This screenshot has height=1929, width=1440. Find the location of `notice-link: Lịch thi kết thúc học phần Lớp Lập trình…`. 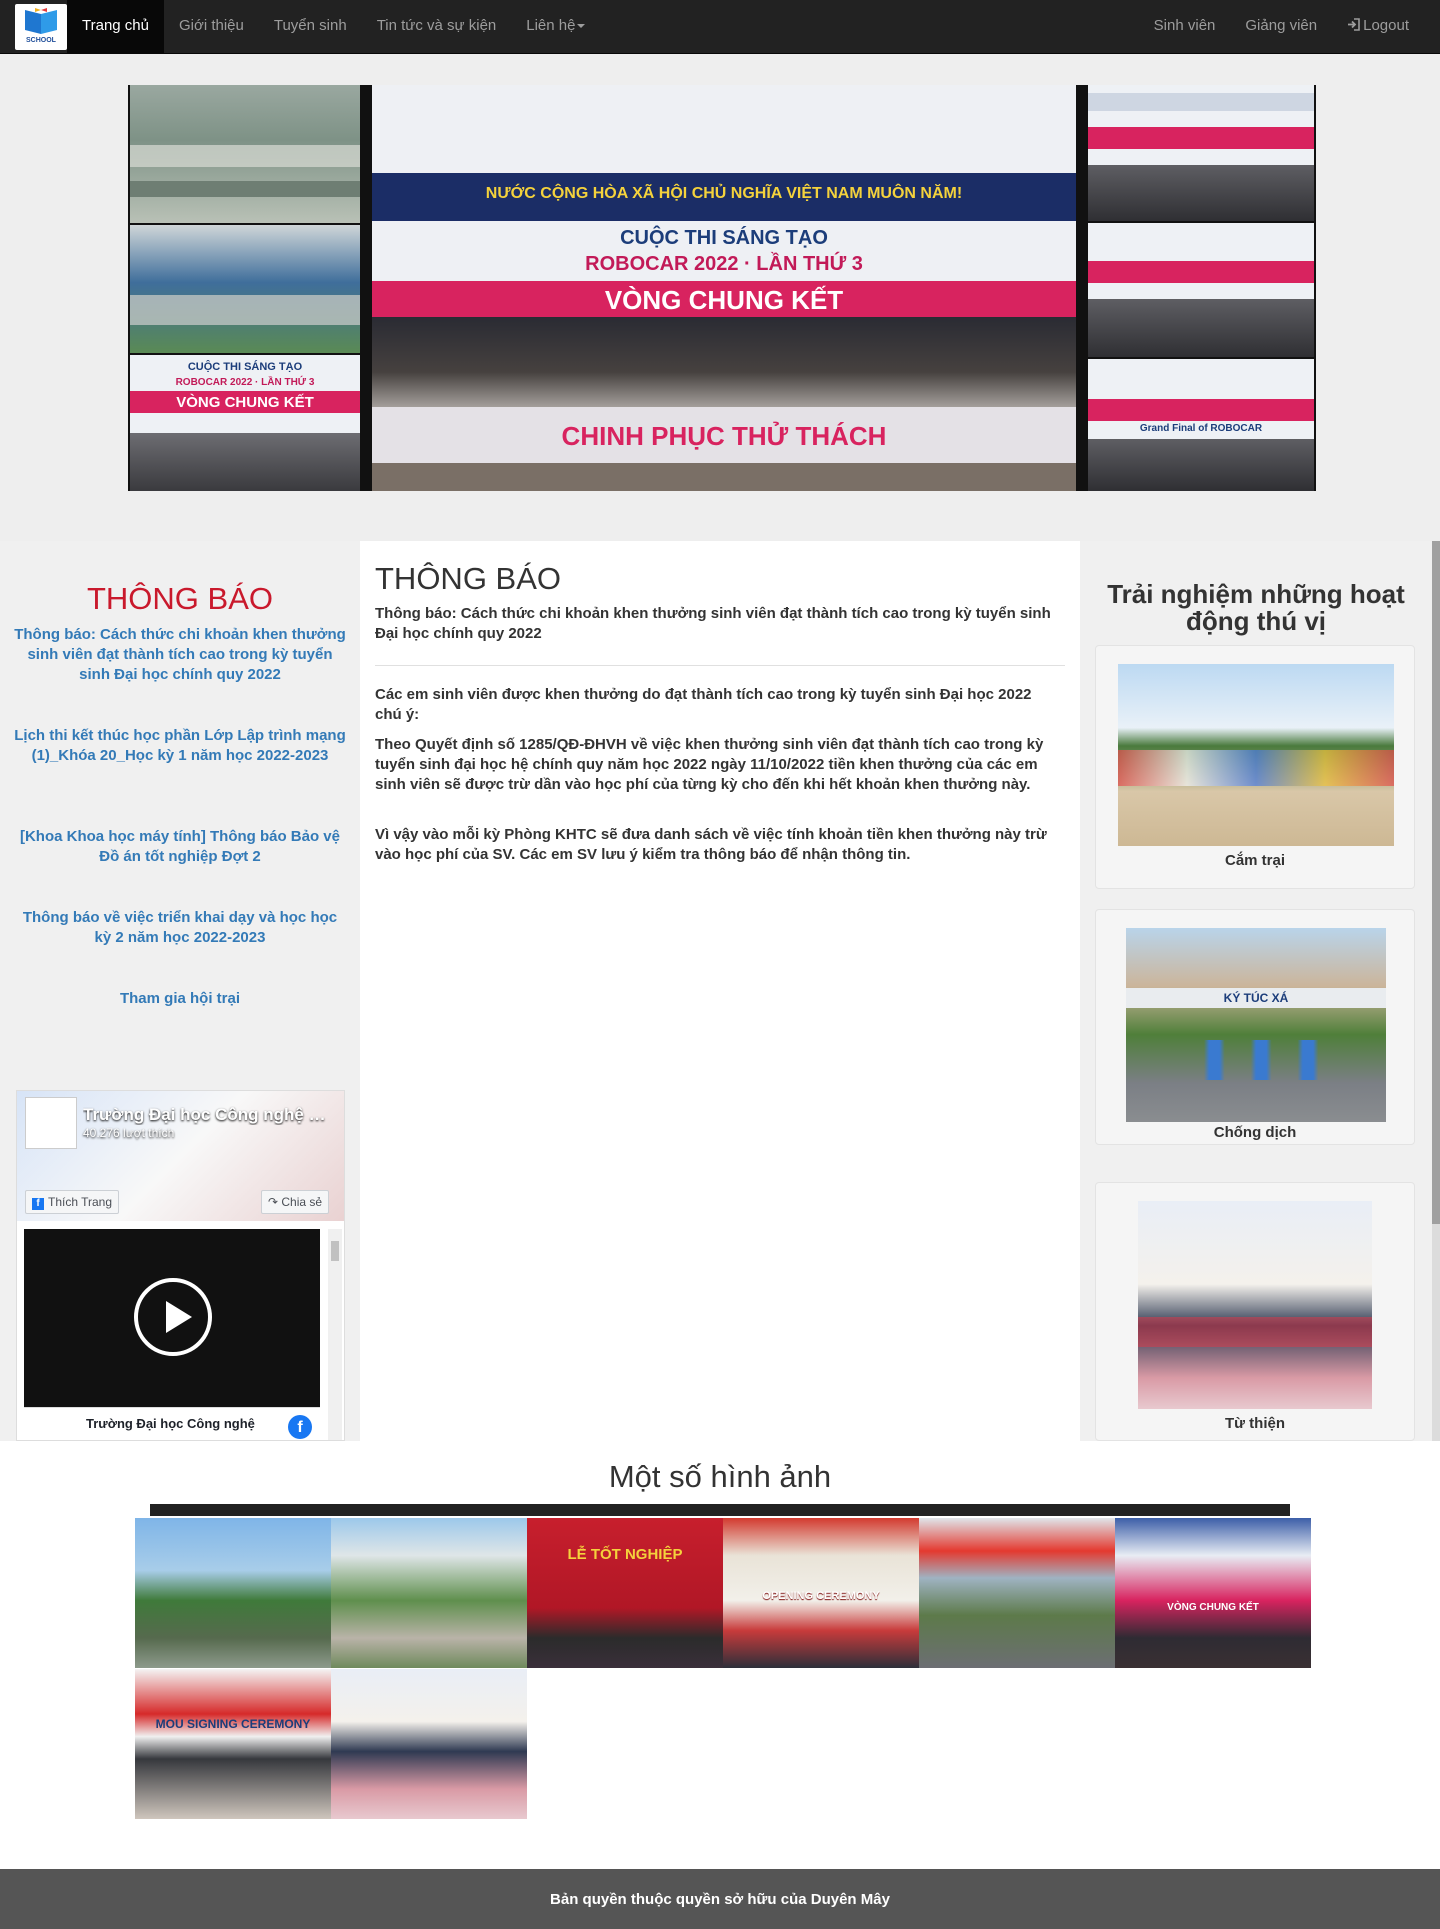

notice-link: Lịch thi kết thúc học phần Lớp Lập trình… is located at coordinates (180, 746).